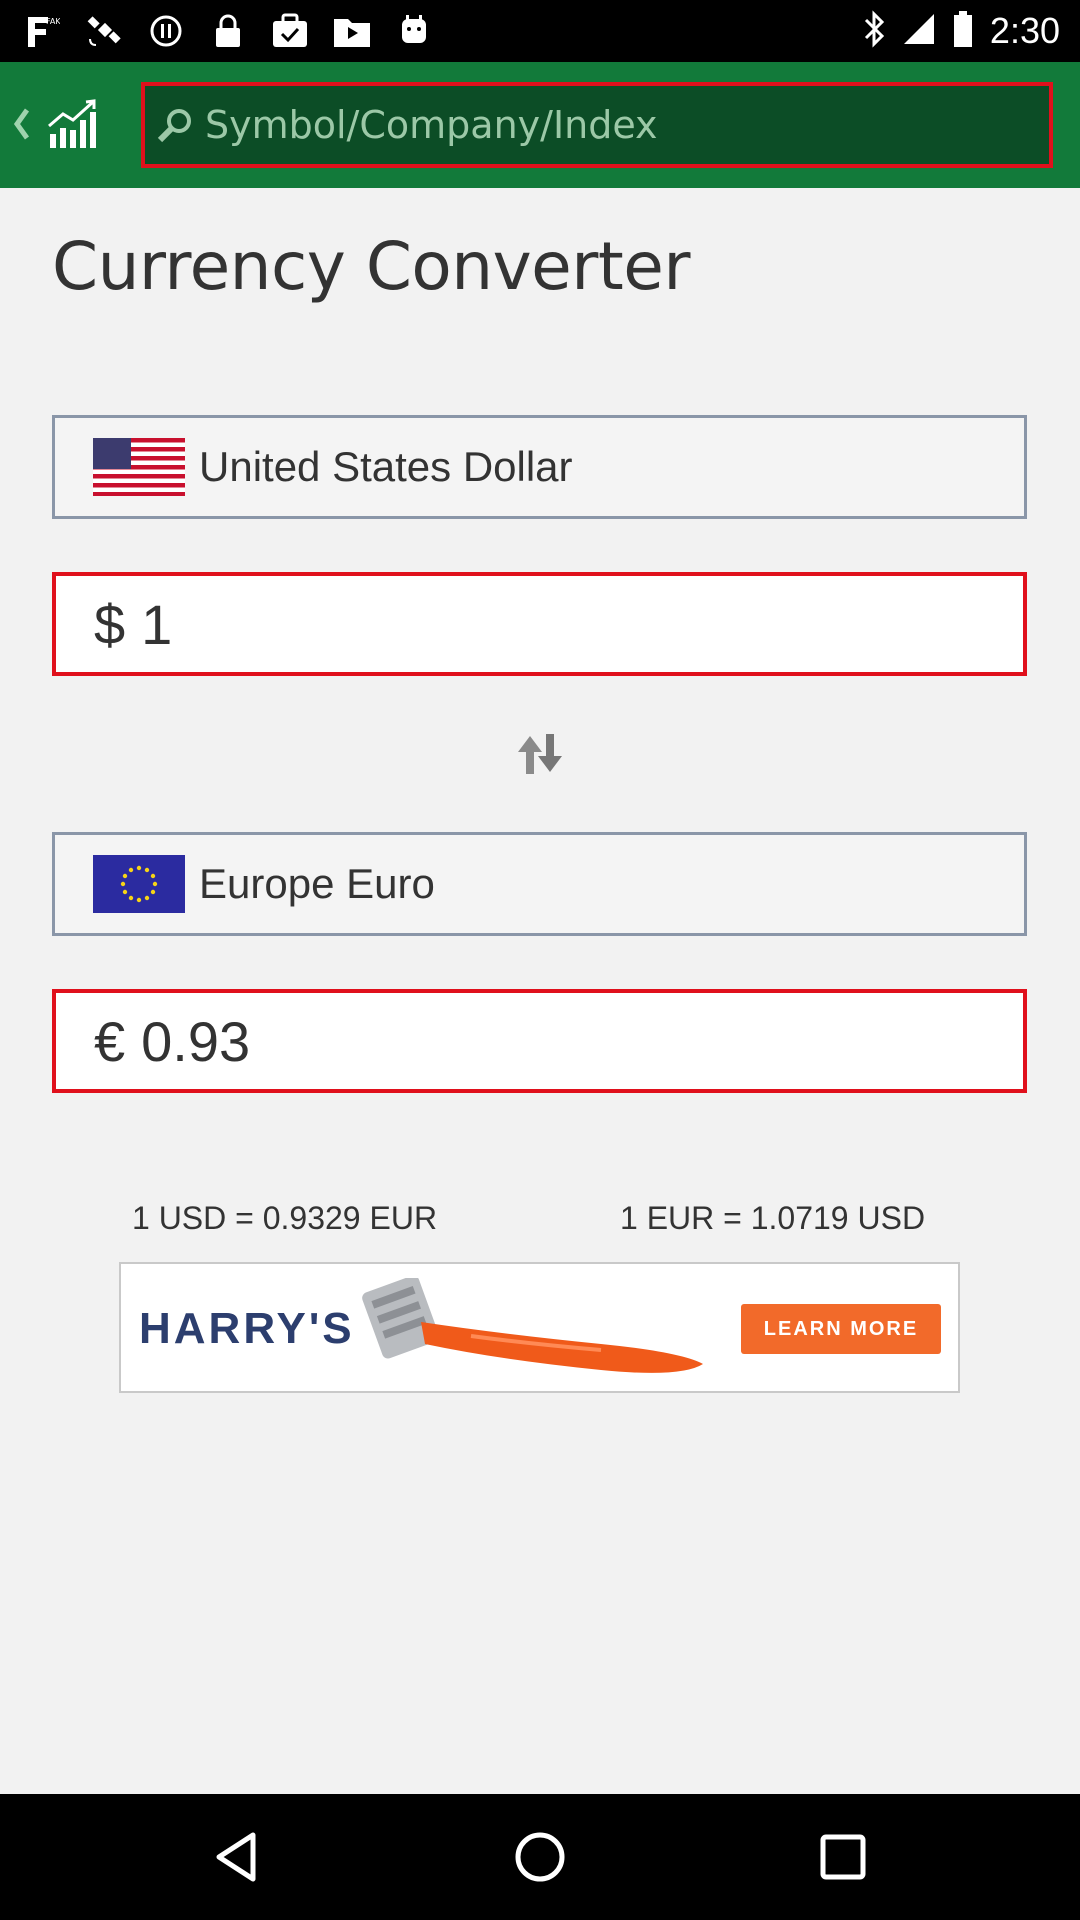 The height and width of the screenshot is (1920, 1080). Describe the element at coordinates (539, 884) in the screenshot. I see `to-currency-select: Europe Euro` at that location.